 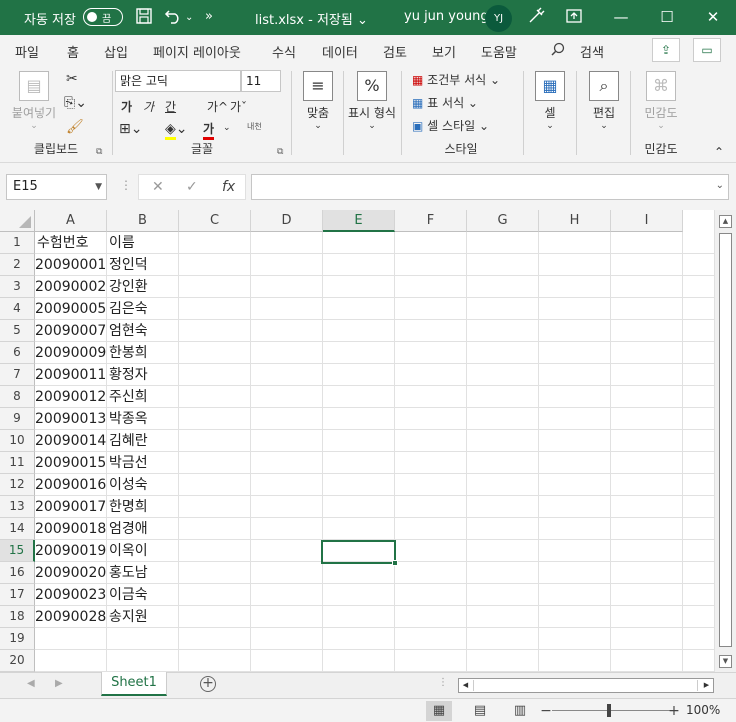 I want to click on comments-icon: ▭, so click(x=707, y=50).